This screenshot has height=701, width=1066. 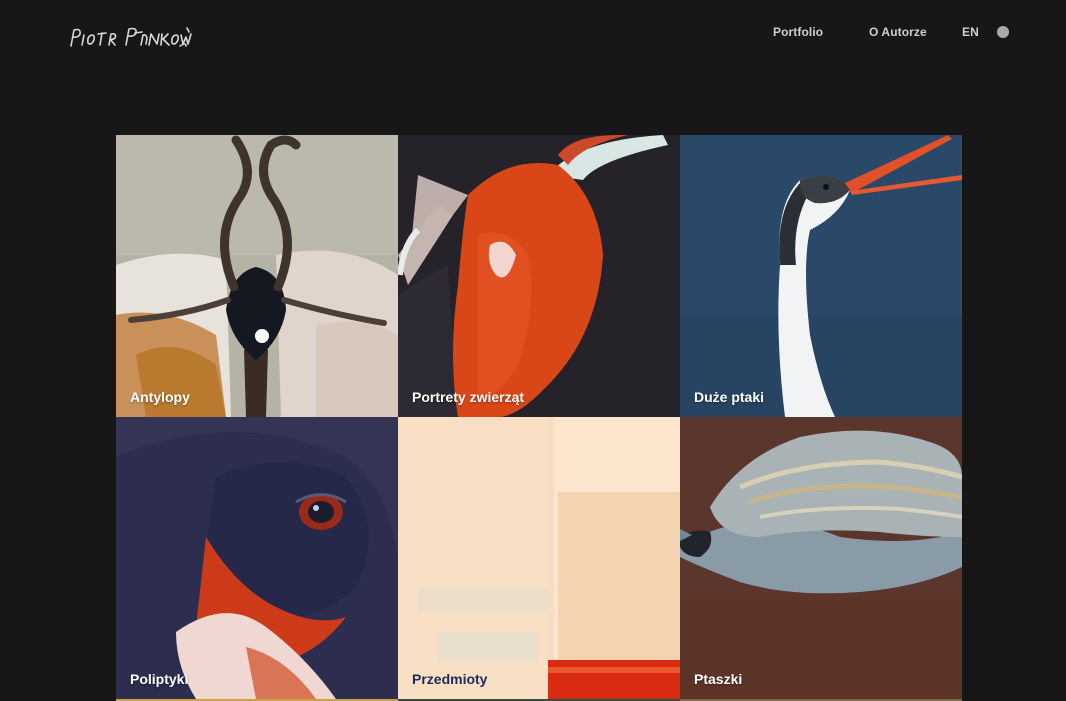 I want to click on animal-portrait-painting-icon, so click(x=539, y=276).